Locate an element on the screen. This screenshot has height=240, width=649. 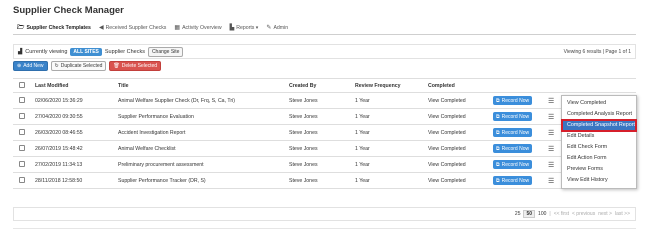
duplicate-selected-button: ↻ Duplicate Selected is located at coordinates (78, 66).